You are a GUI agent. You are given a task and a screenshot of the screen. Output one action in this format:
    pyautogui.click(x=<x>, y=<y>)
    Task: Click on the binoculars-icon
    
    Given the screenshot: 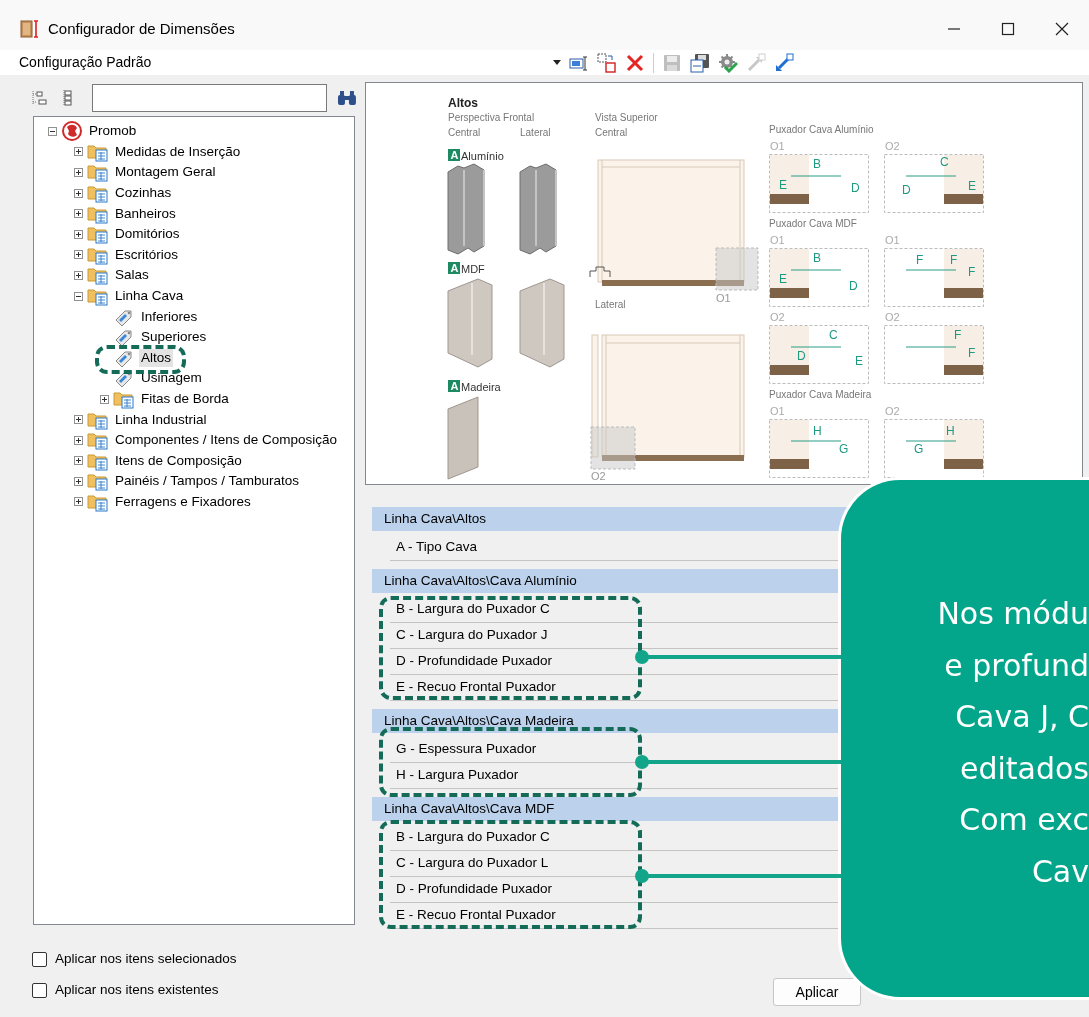 What is the action you would take?
    pyautogui.click(x=347, y=98)
    